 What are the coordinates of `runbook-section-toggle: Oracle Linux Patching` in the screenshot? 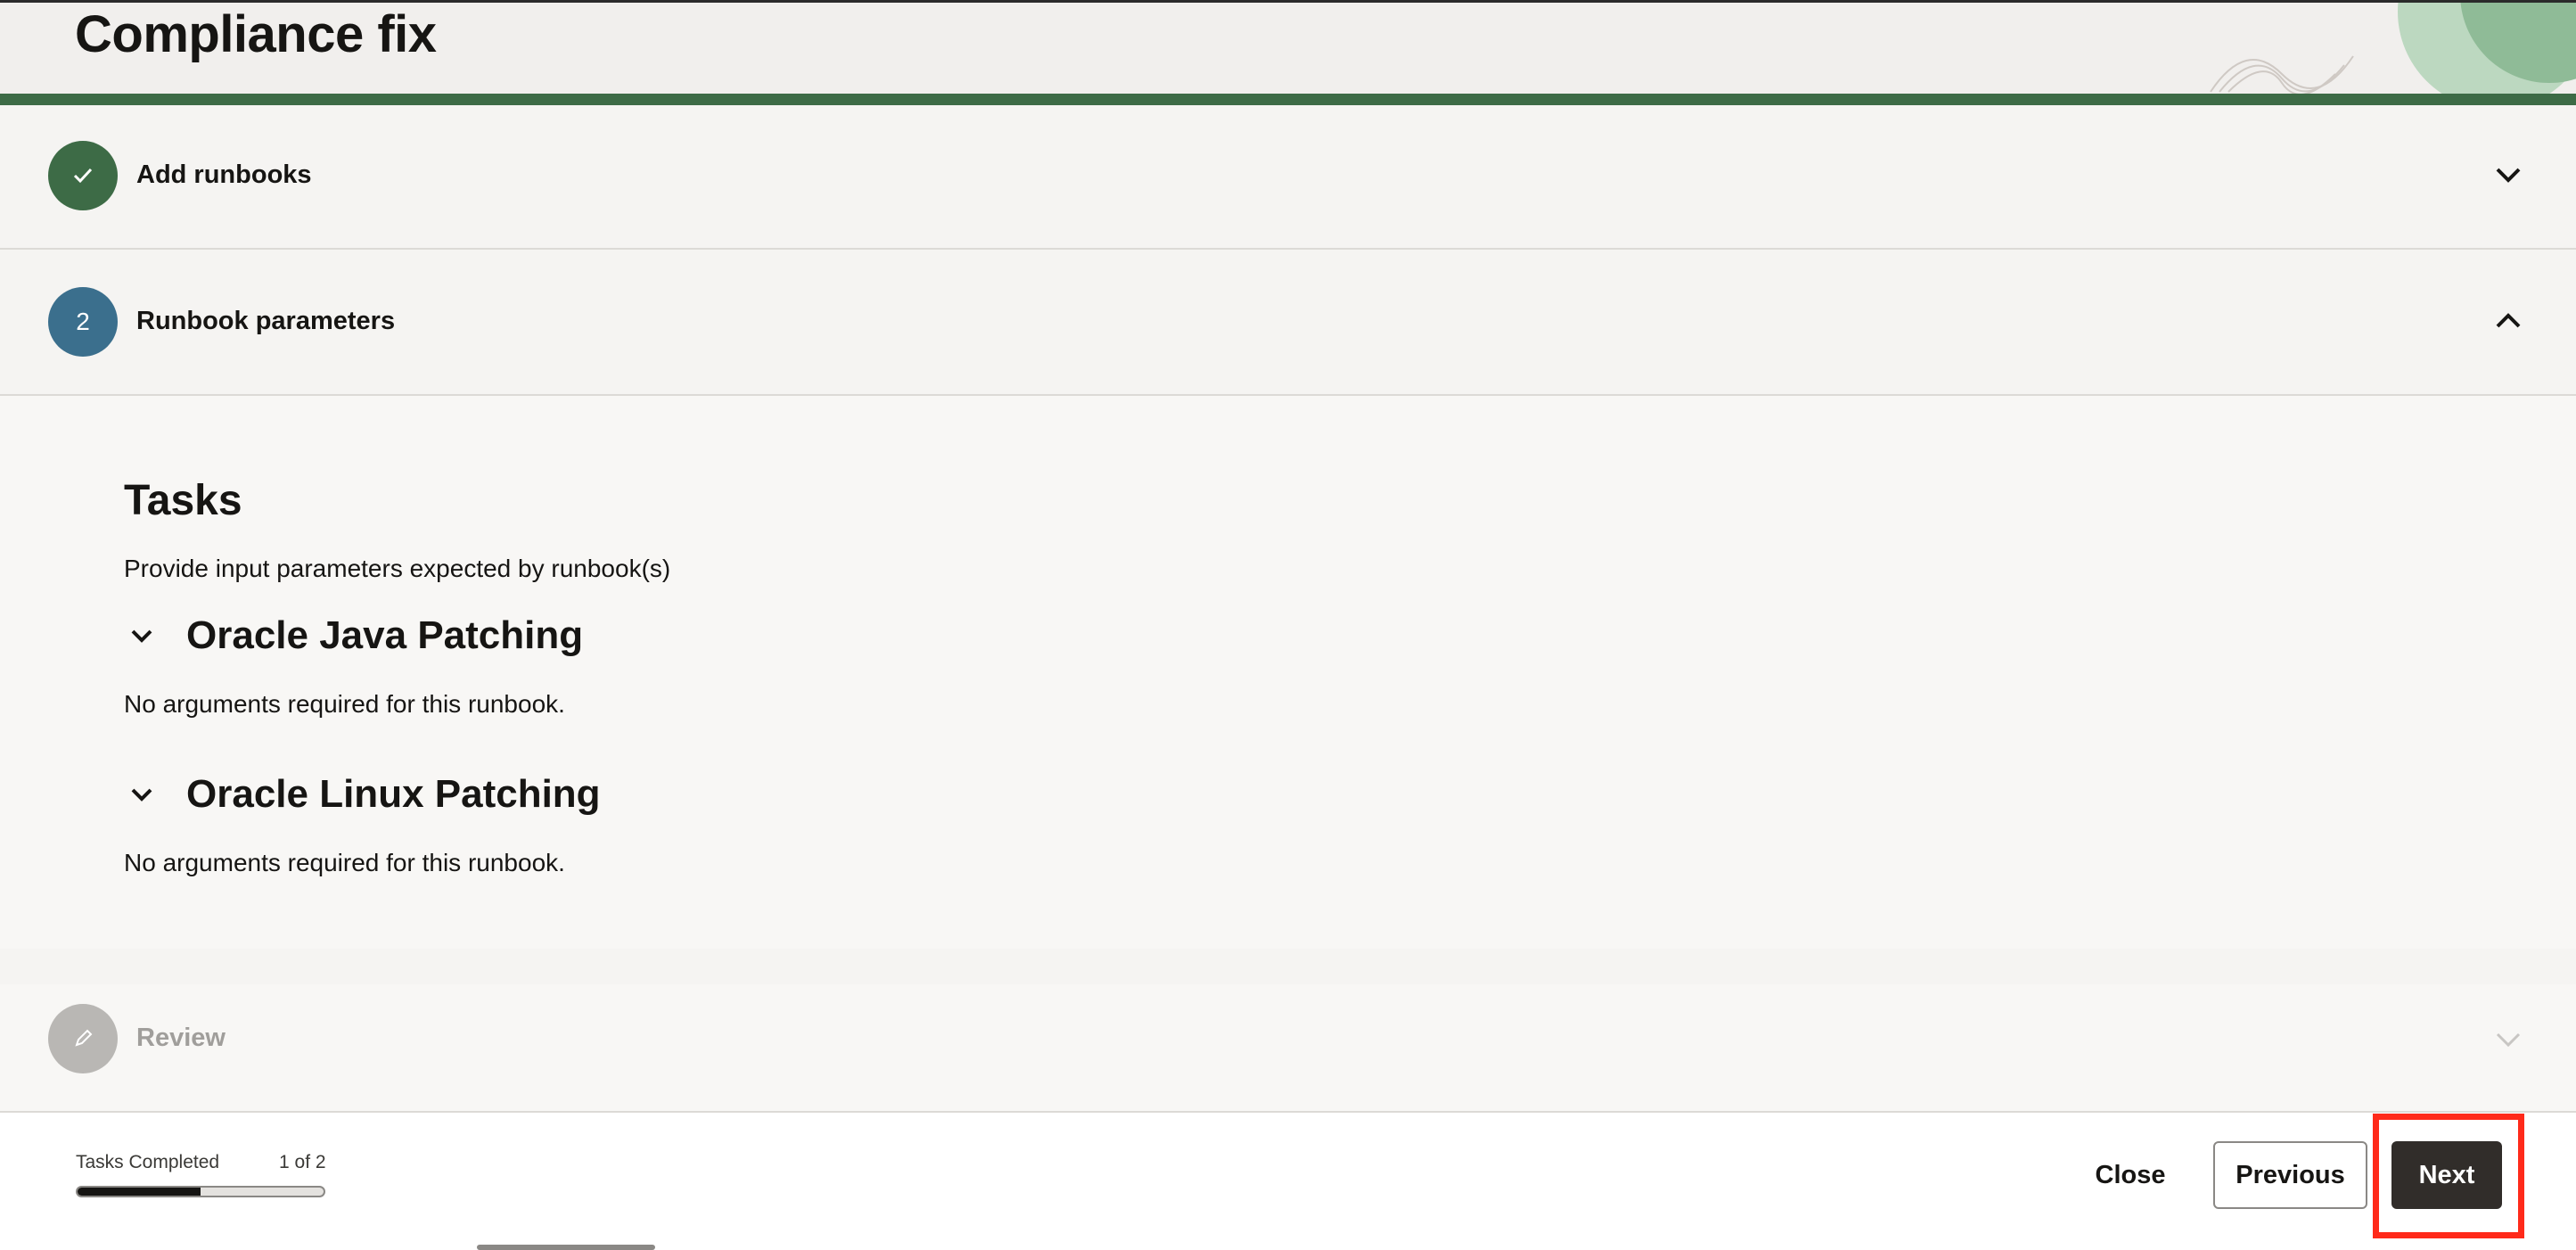 It's located at (363, 794).